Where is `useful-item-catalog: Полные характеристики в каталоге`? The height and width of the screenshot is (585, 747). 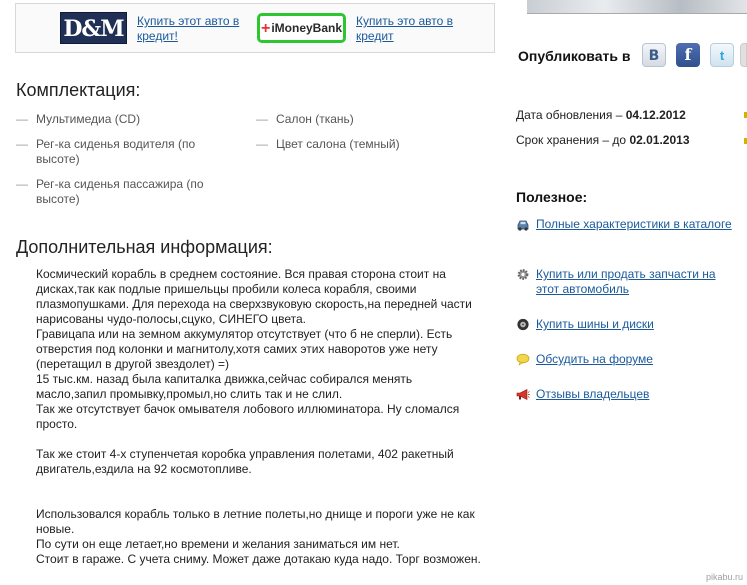 useful-item-catalog: Полные характеристики в каталоге is located at coordinates (626, 224).